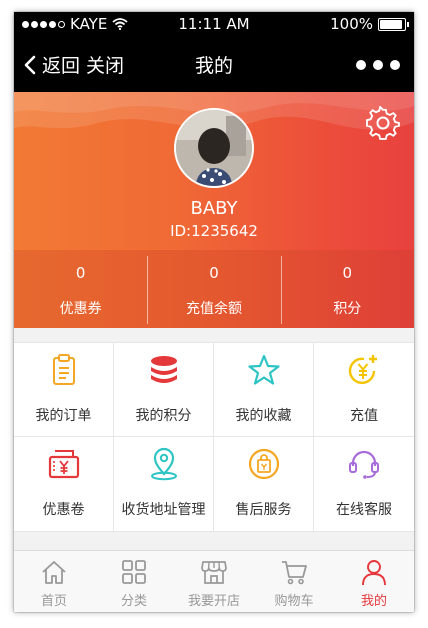  Describe the element at coordinates (263, 464) in the screenshot. I see `shopping-bag-icon` at that location.